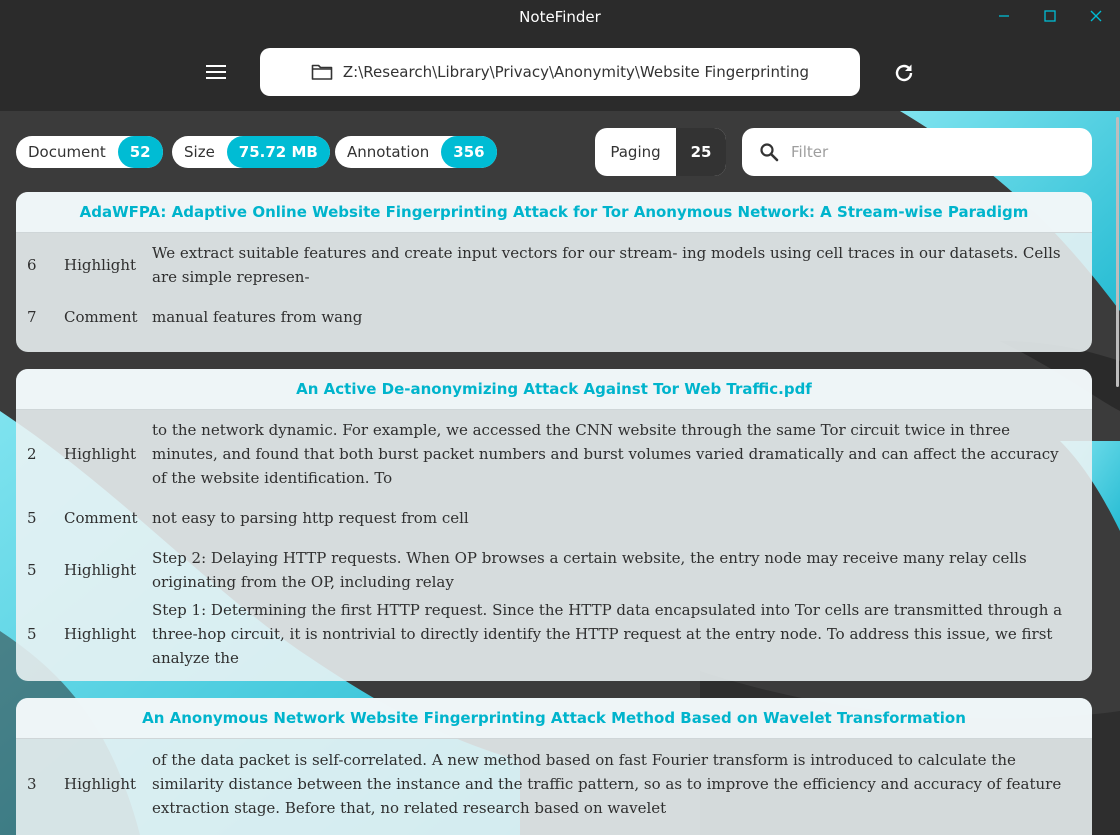 This screenshot has width=1120, height=835. I want to click on paging-value: 25, so click(701, 152).